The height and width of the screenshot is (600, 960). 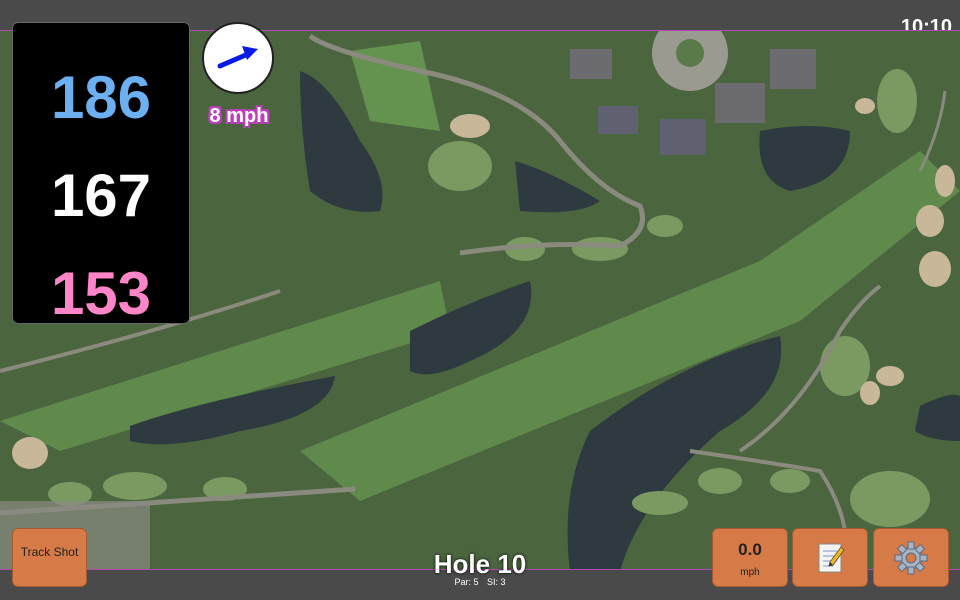 I want to click on notes-button, so click(x=830, y=557).